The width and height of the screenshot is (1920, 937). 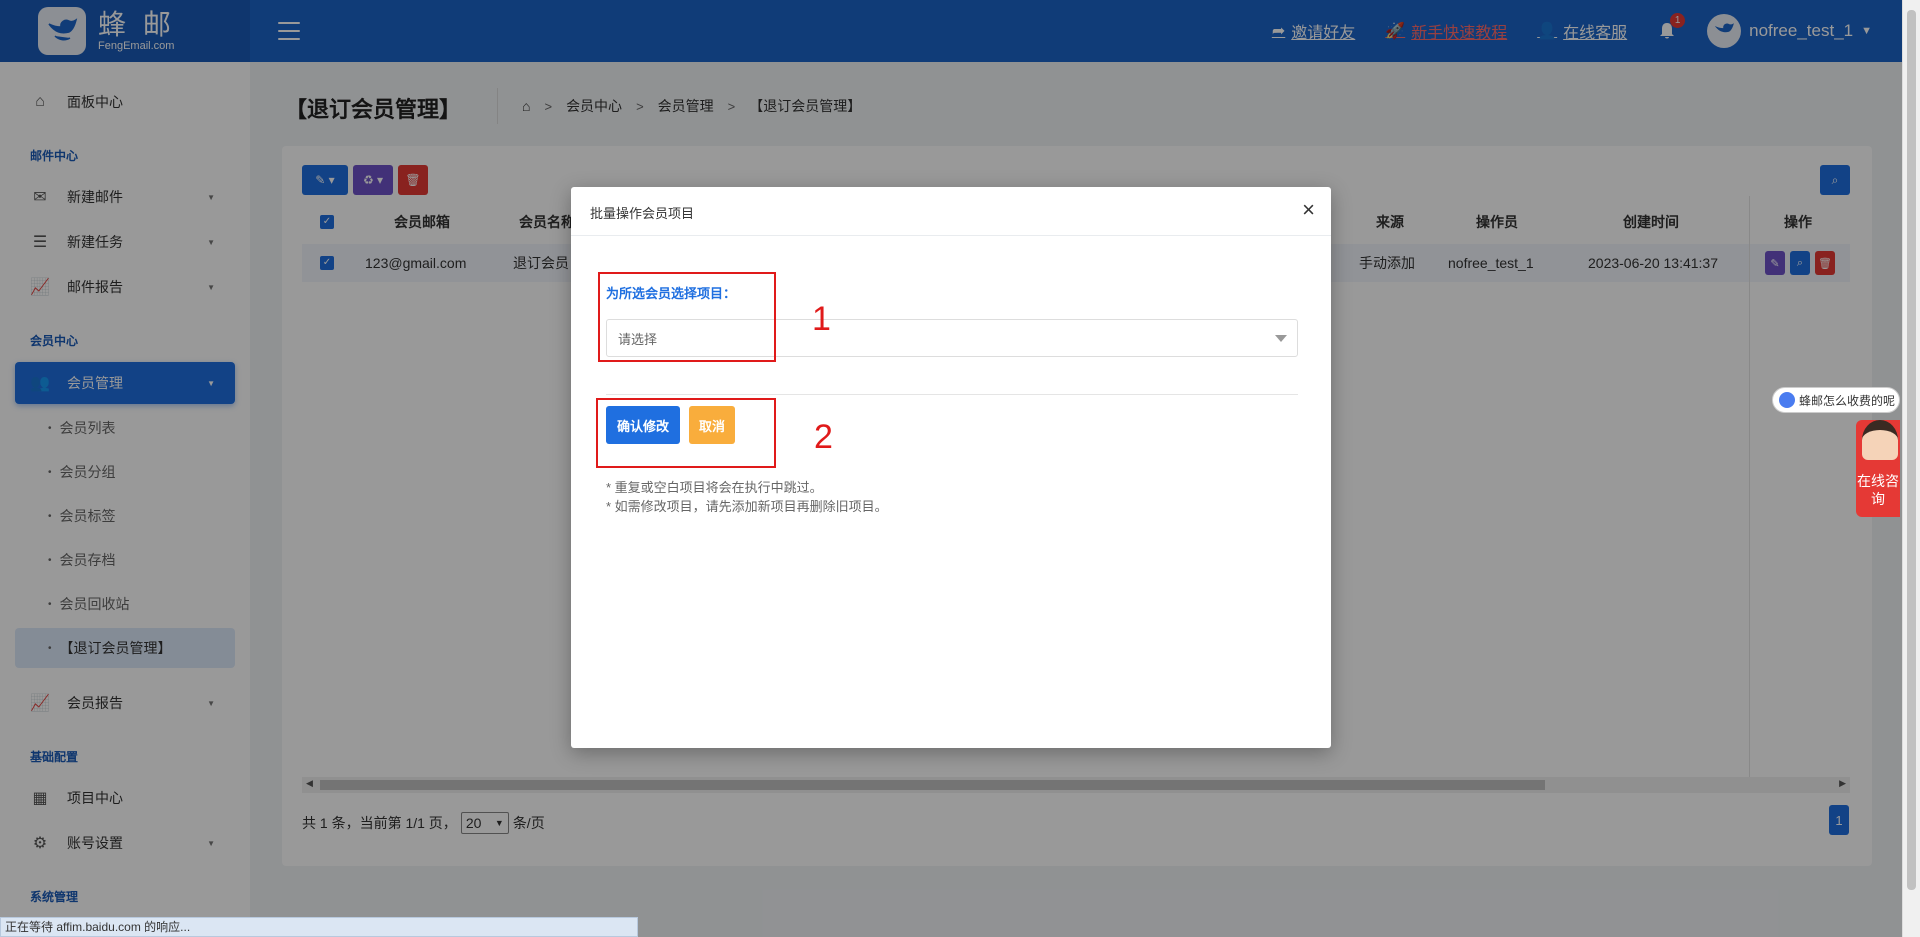 I want to click on dropdown-arrow-icon, so click(x=1281, y=338).